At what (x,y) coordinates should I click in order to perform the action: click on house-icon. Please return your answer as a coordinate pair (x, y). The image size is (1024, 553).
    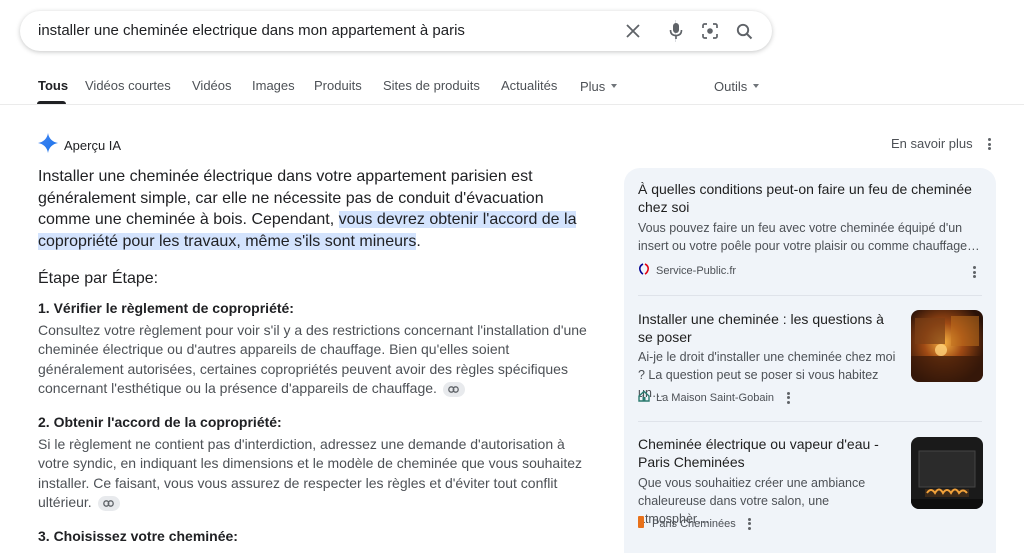
    Looking at the image, I should click on (644, 397).